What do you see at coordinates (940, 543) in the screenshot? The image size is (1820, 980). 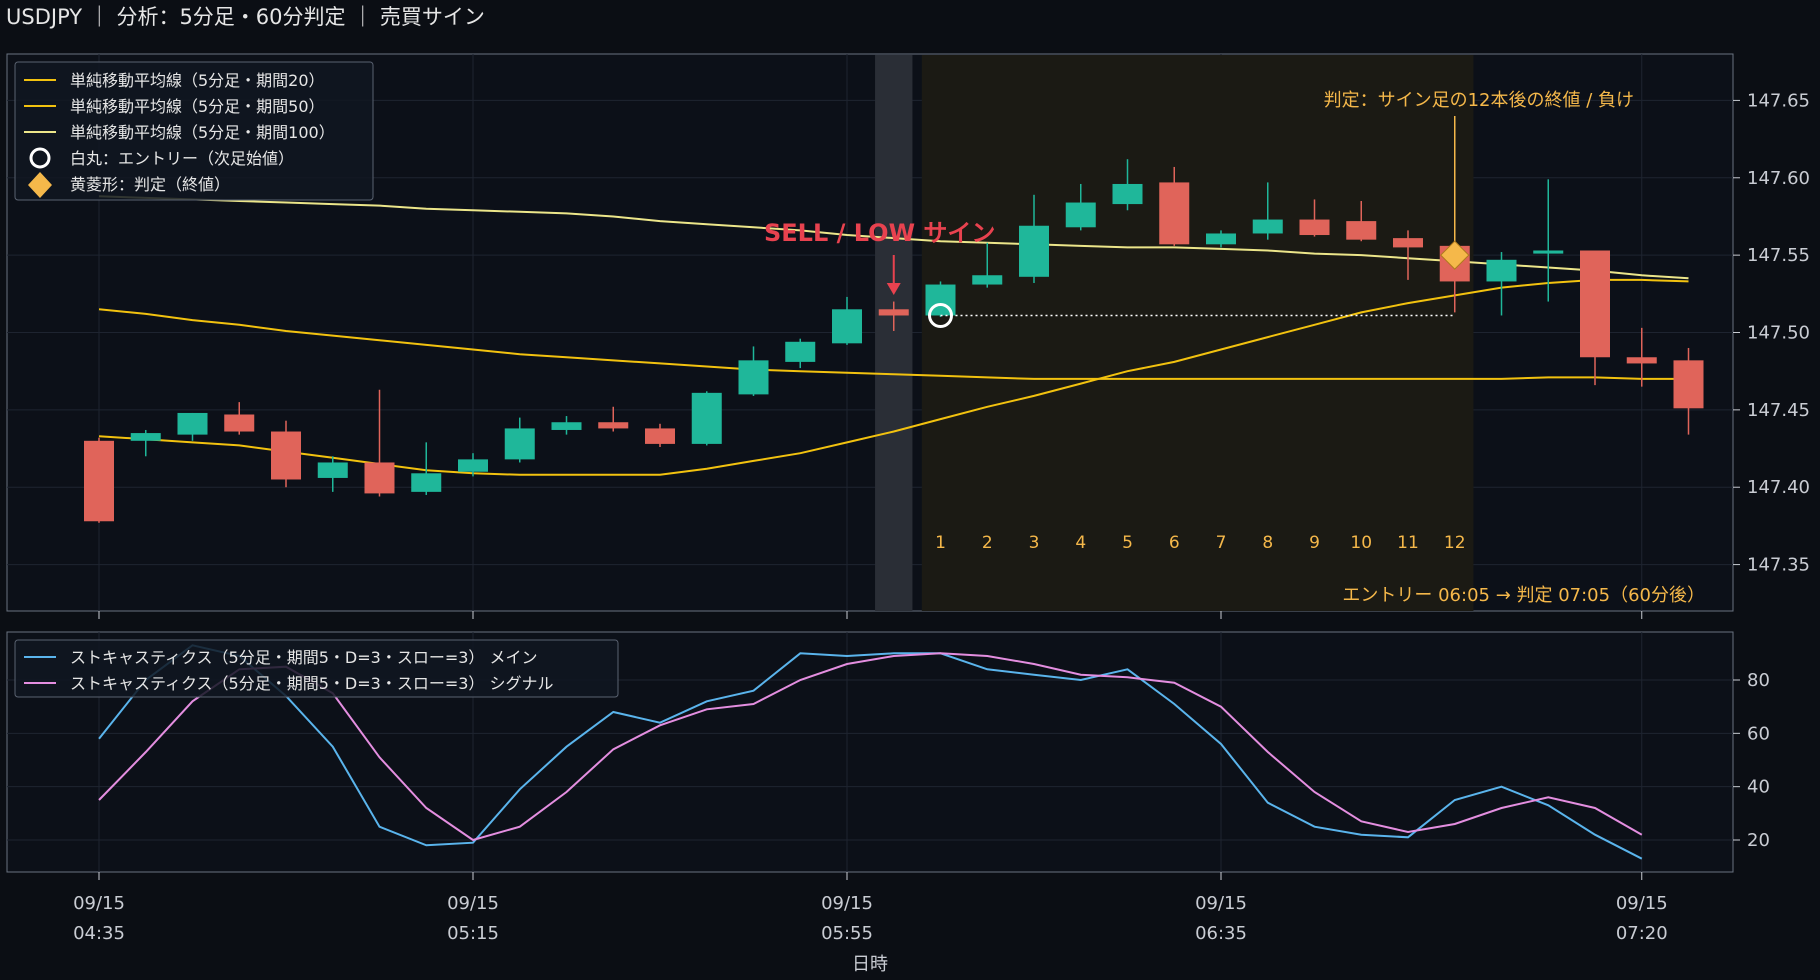 I see `bar-count-label: 1` at bounding box center [940, 543].